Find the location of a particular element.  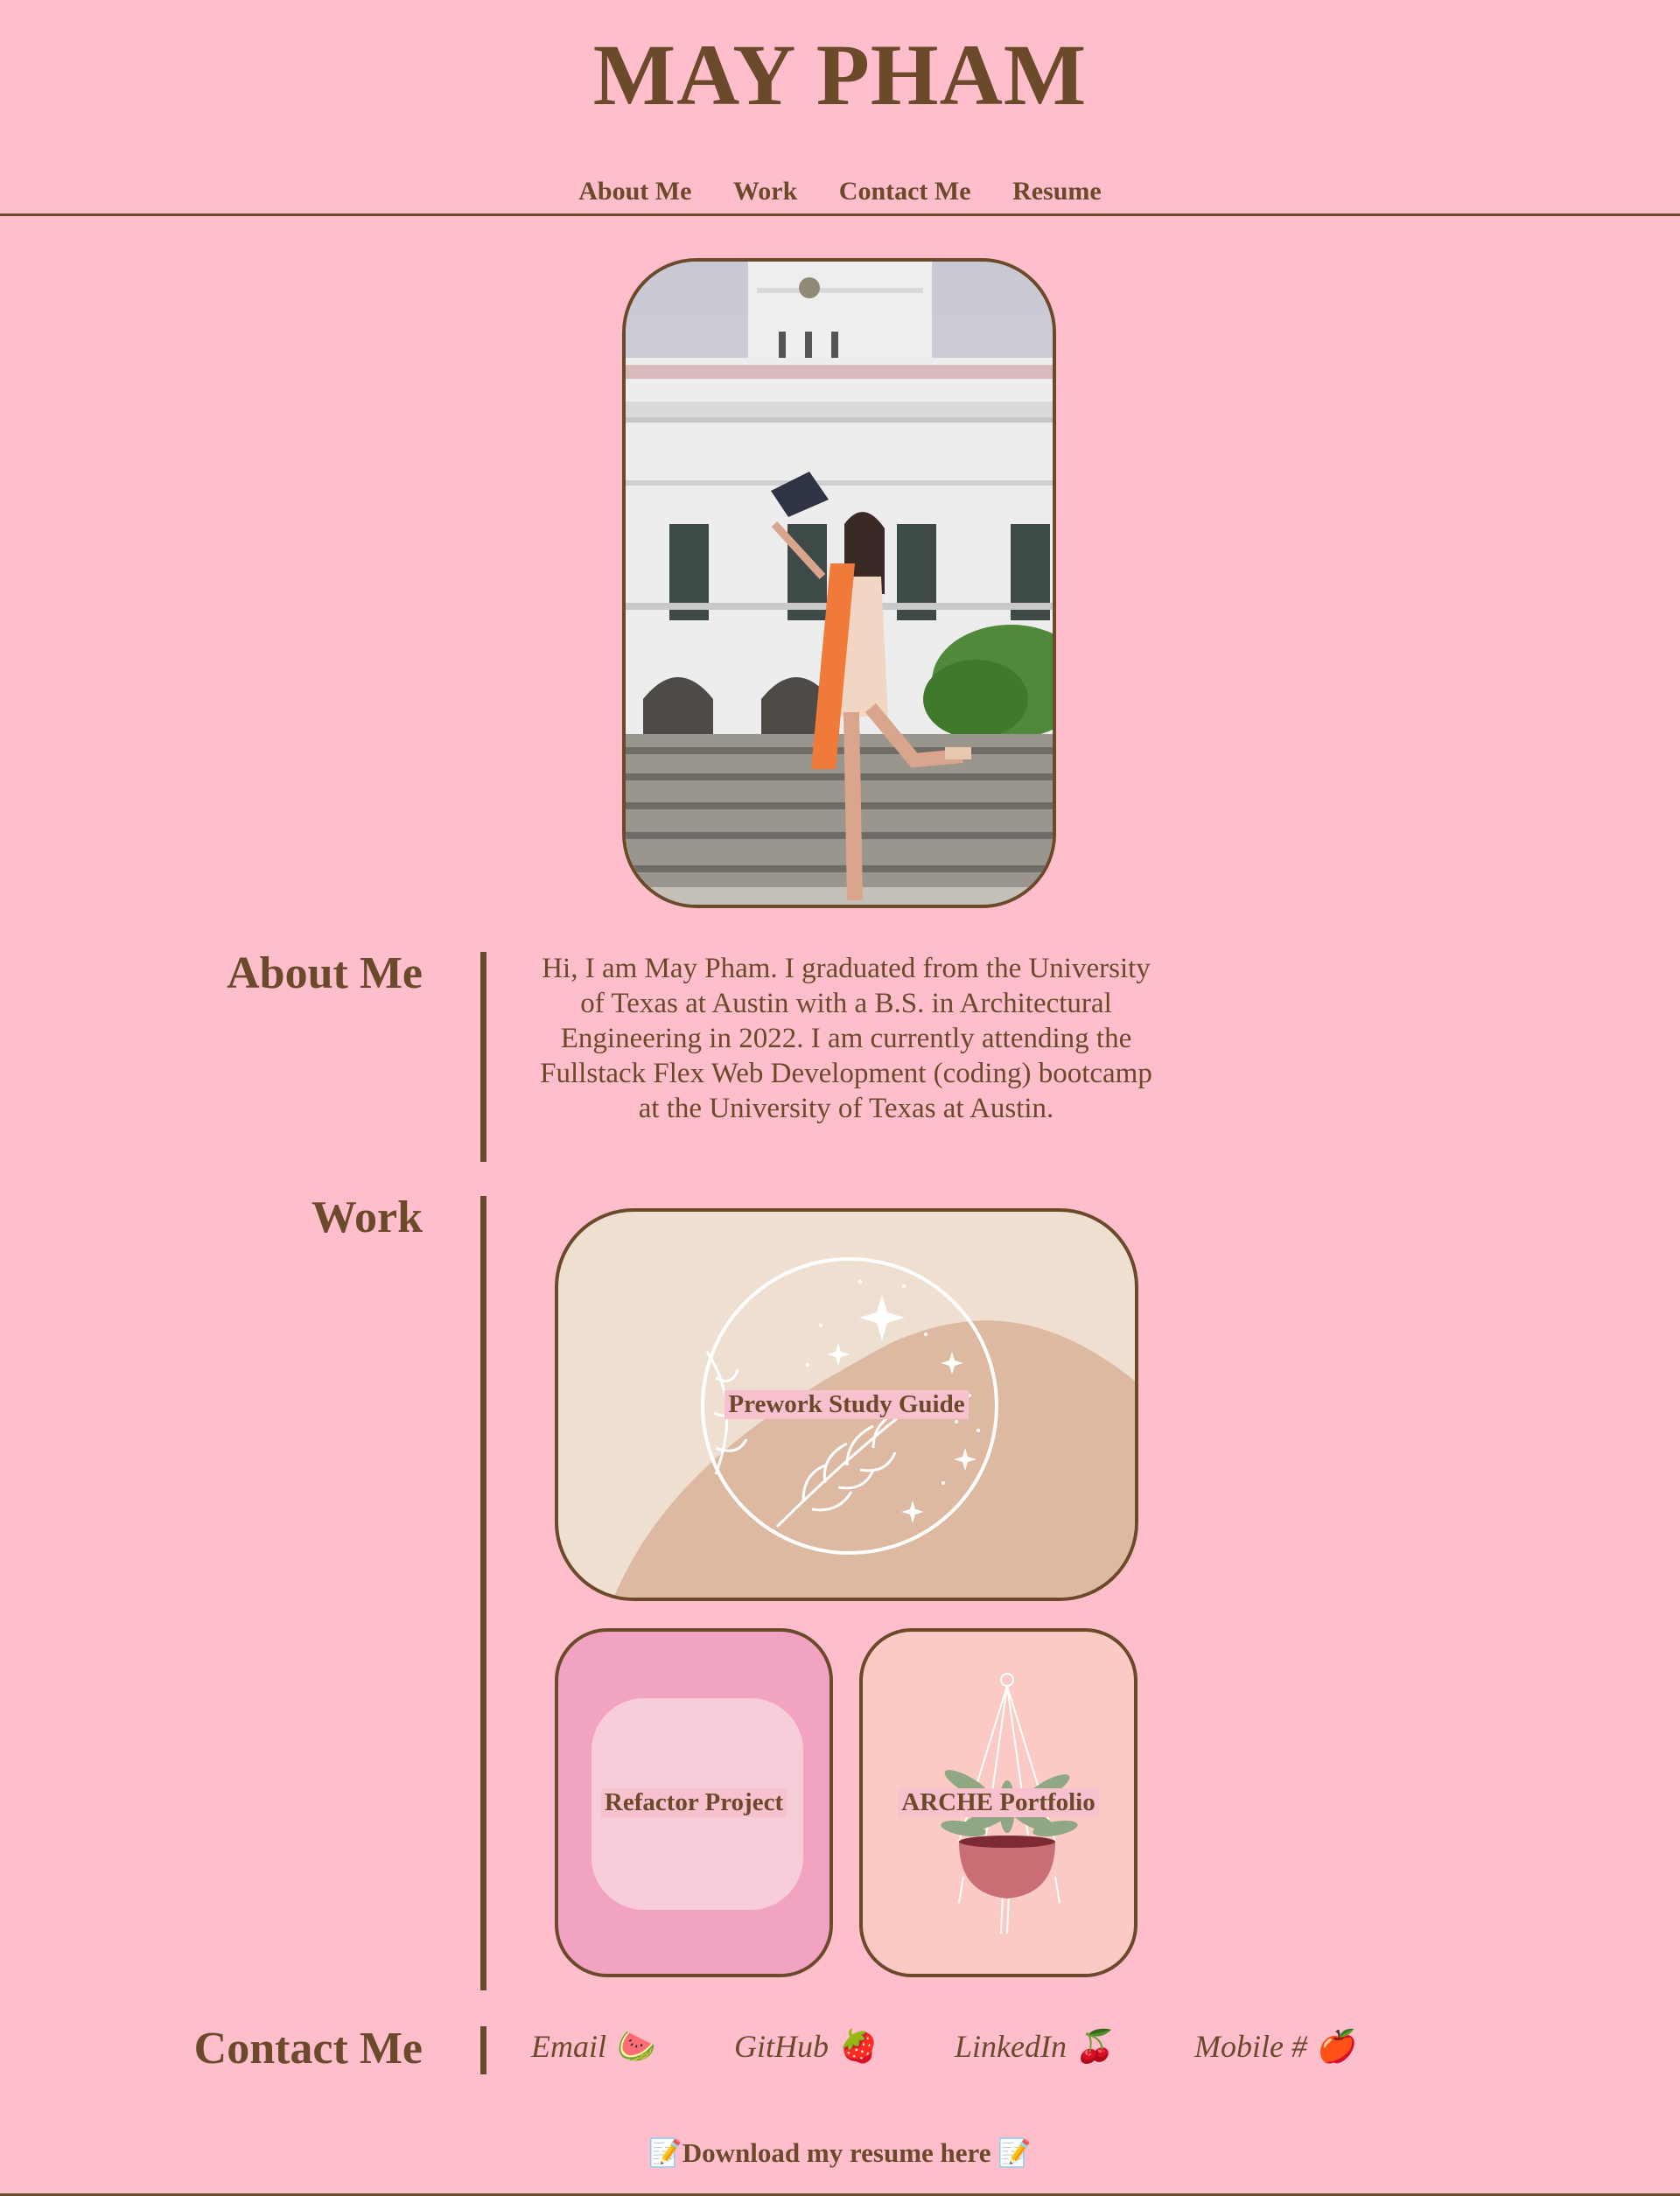

resume-download-label: Download my resume here is located at coordinates (836, 2152).